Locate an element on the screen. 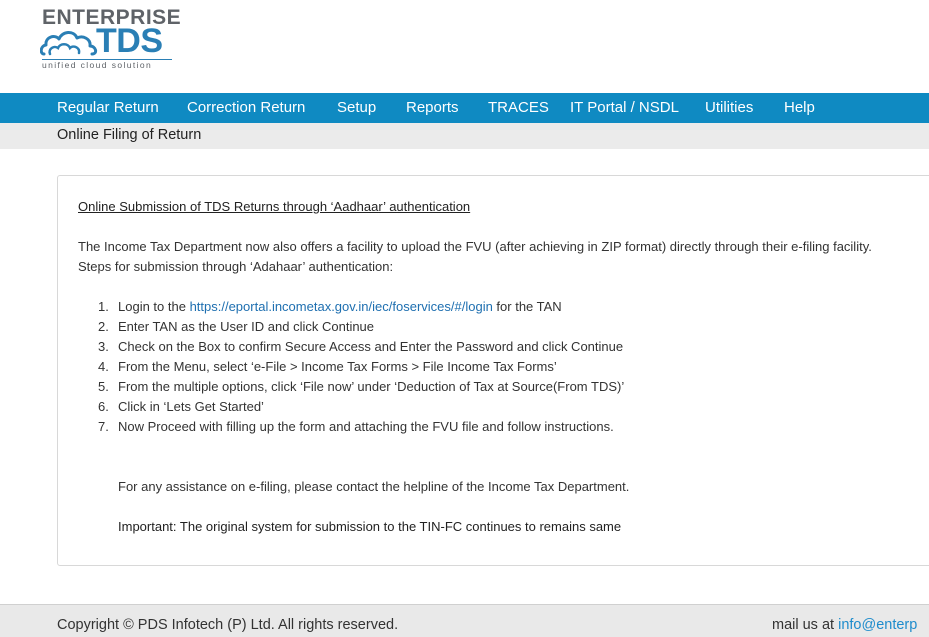 The image size is (929, 637). step-number: 2. is located at coordinates (103, 326).